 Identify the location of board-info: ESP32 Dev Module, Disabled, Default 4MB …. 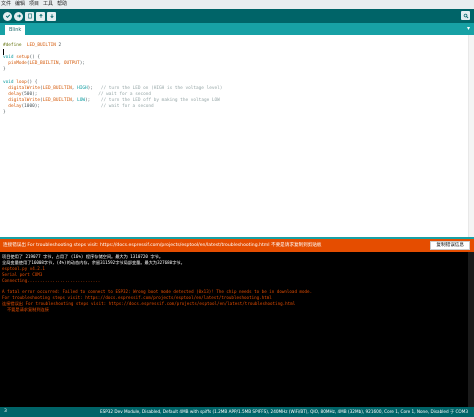
(283, 411).